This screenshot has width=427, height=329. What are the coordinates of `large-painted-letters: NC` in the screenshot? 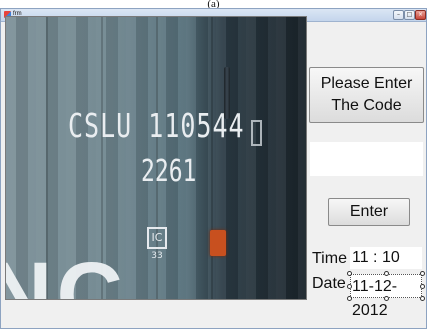 It's located at (66, 272).